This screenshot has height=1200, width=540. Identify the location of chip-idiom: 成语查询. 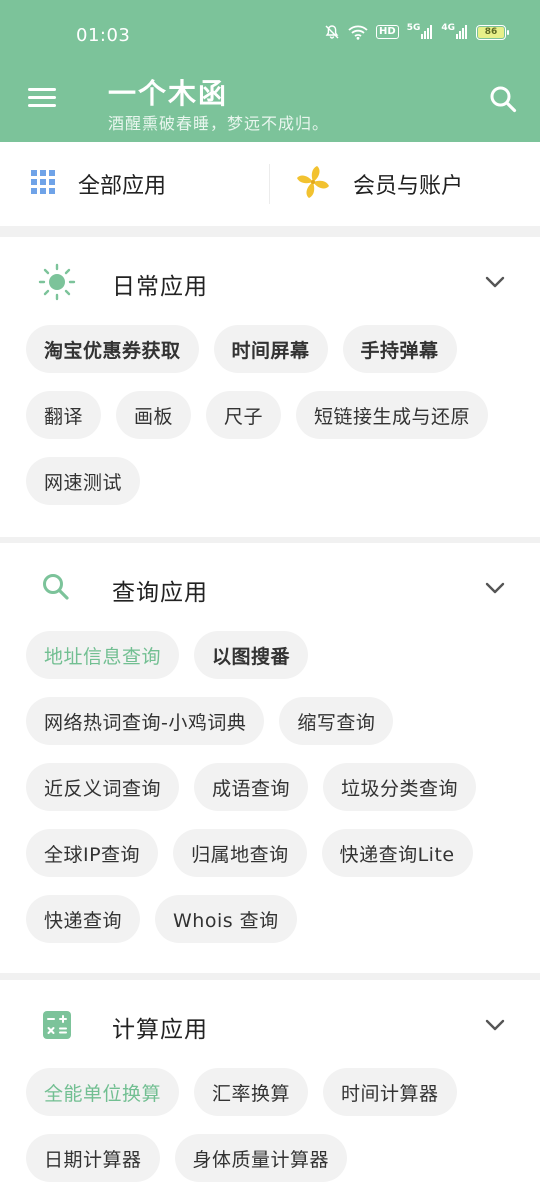
(251, 787).